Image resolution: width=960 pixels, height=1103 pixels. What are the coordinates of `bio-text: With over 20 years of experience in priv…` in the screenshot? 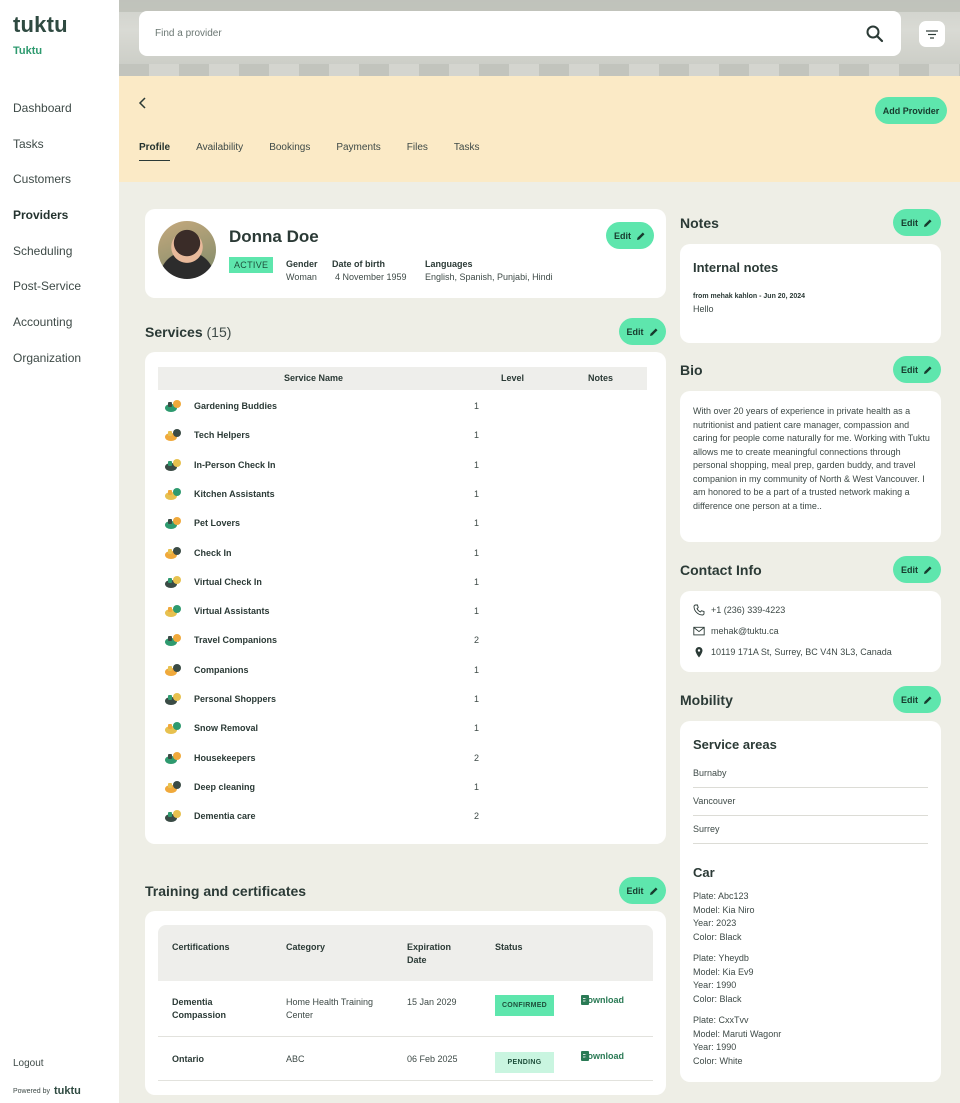 It's located at (811, 458).